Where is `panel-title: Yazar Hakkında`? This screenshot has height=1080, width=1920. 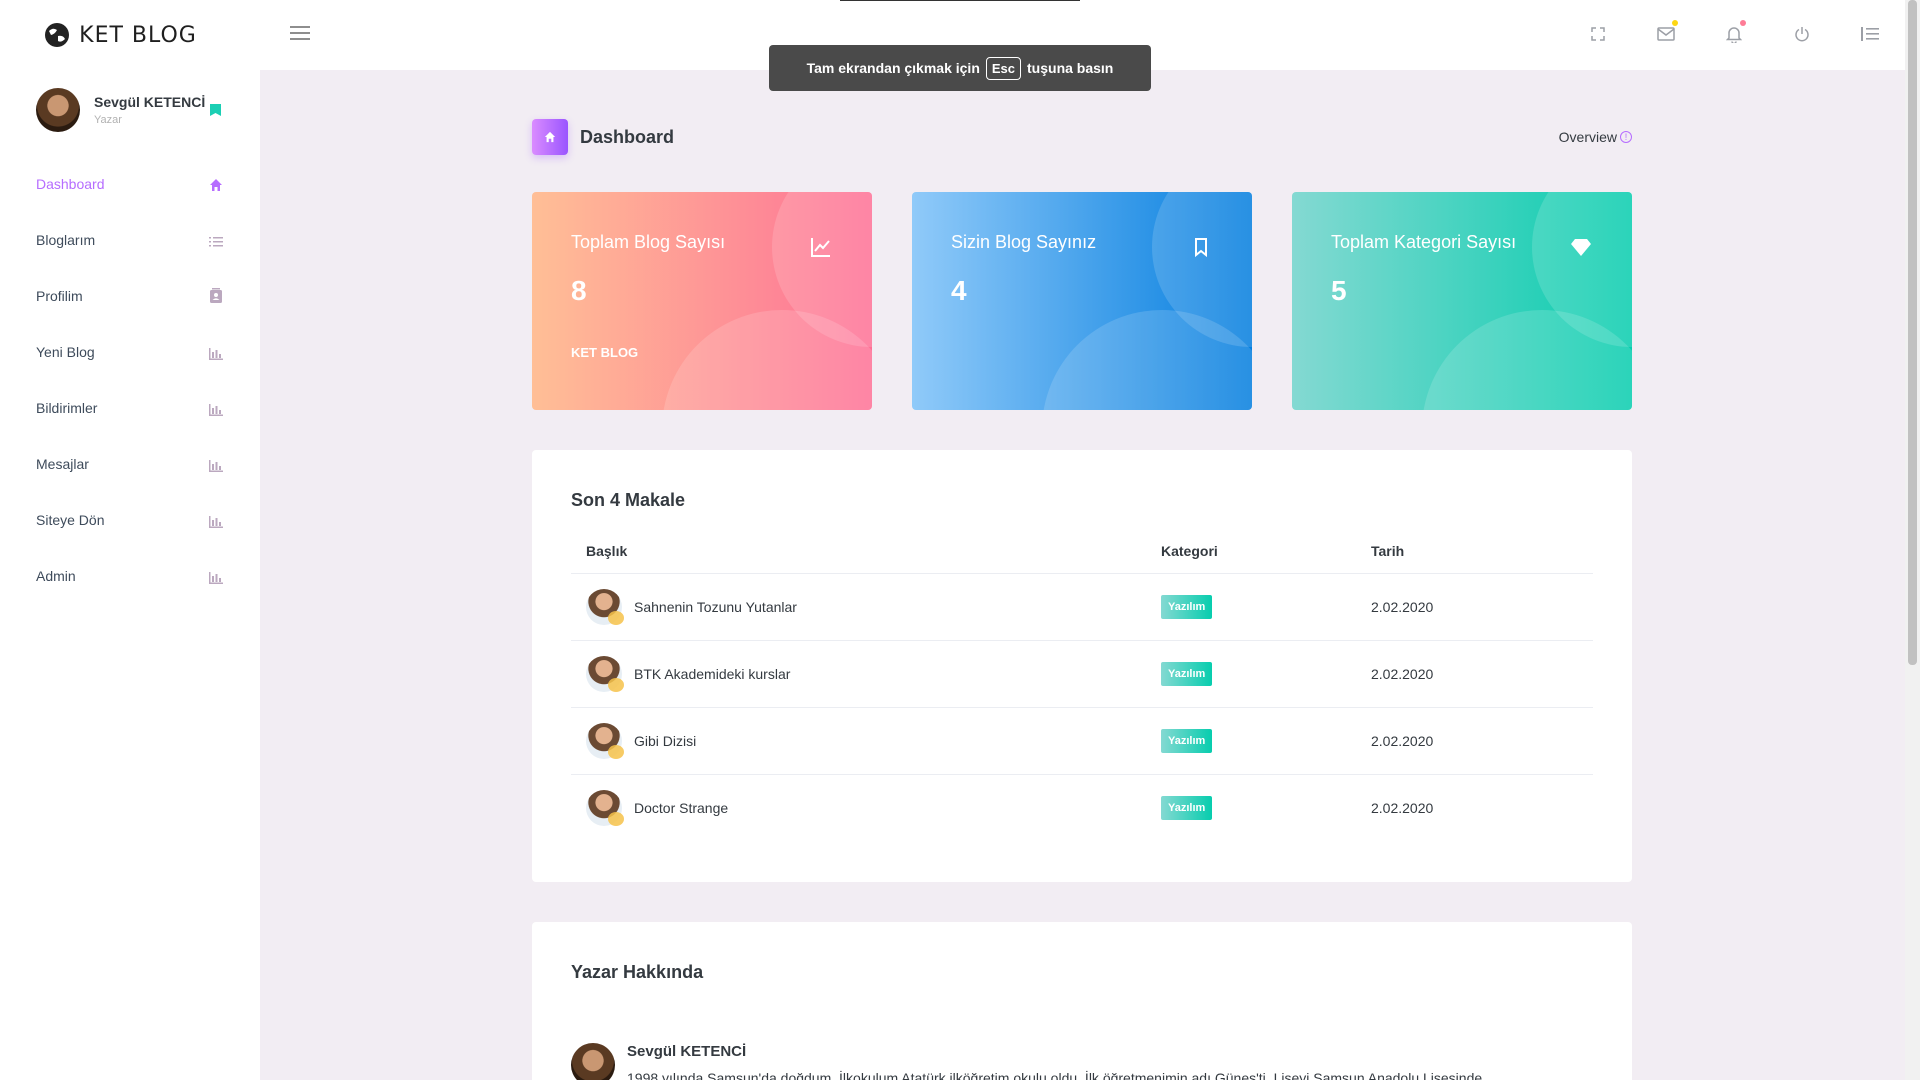
panel-title: Yazar Hakkında is located at coordinates (637, 971).